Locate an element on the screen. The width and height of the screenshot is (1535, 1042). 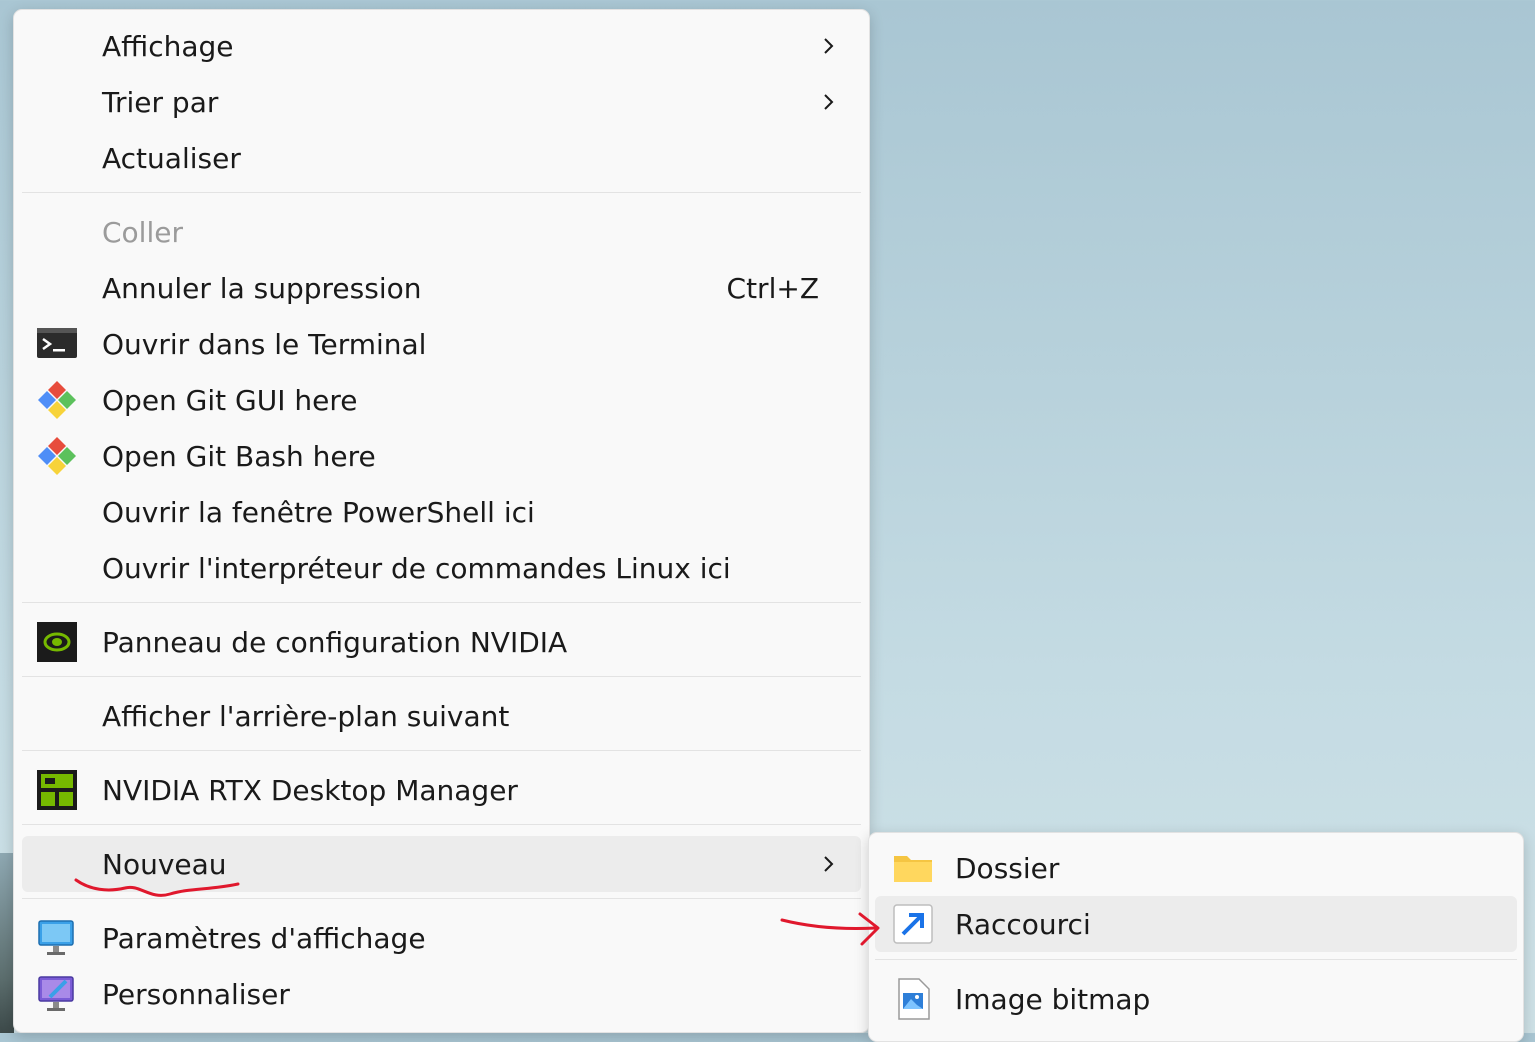
submenu-item-label: Raccourci is located at coordinates (1023, 924).